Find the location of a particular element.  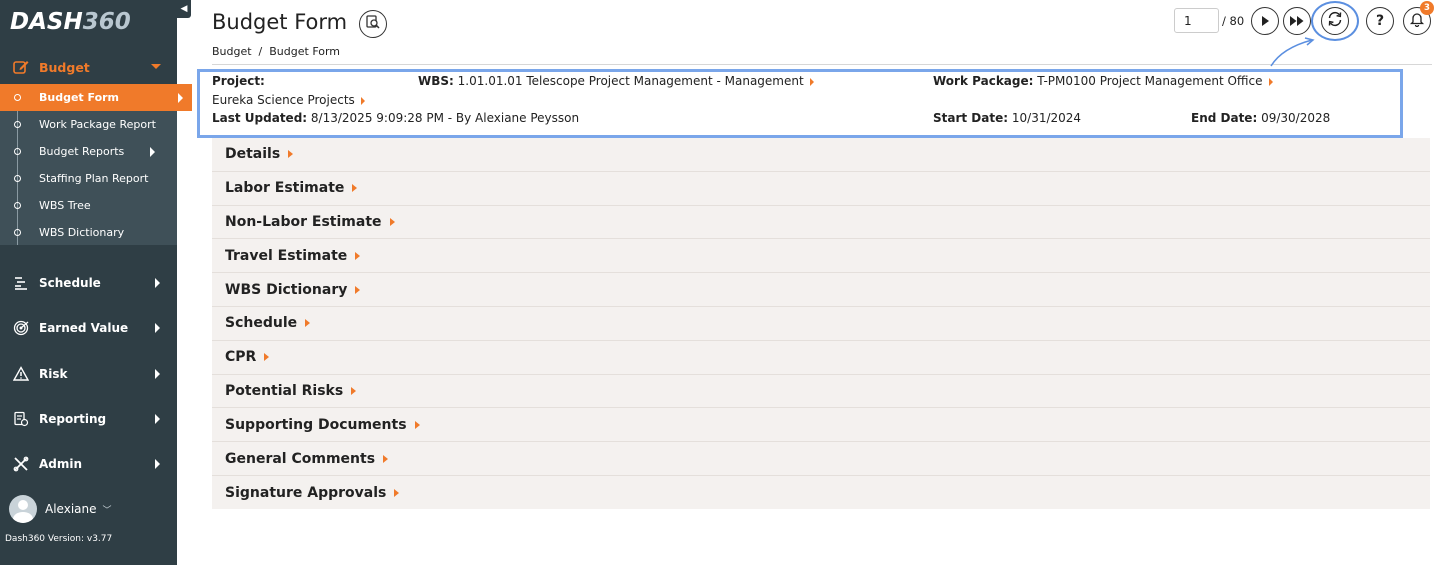

fast-forward-icon is located at coordinates (1297, 21).